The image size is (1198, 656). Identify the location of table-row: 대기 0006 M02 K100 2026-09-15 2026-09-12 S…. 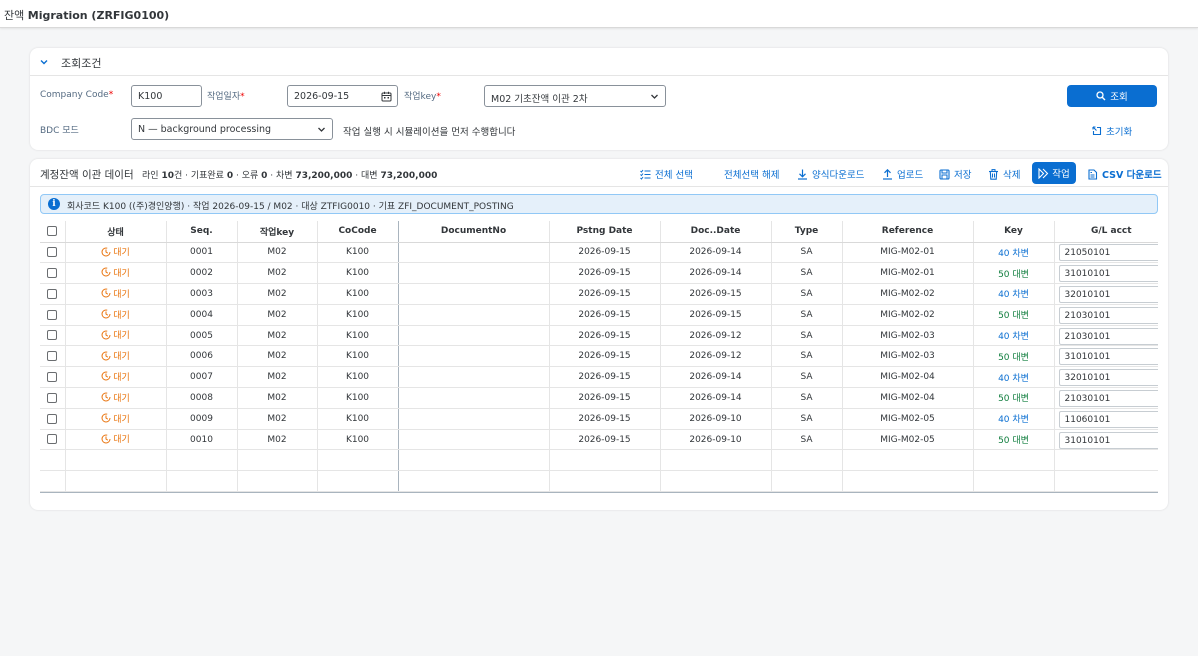
(599, 356).